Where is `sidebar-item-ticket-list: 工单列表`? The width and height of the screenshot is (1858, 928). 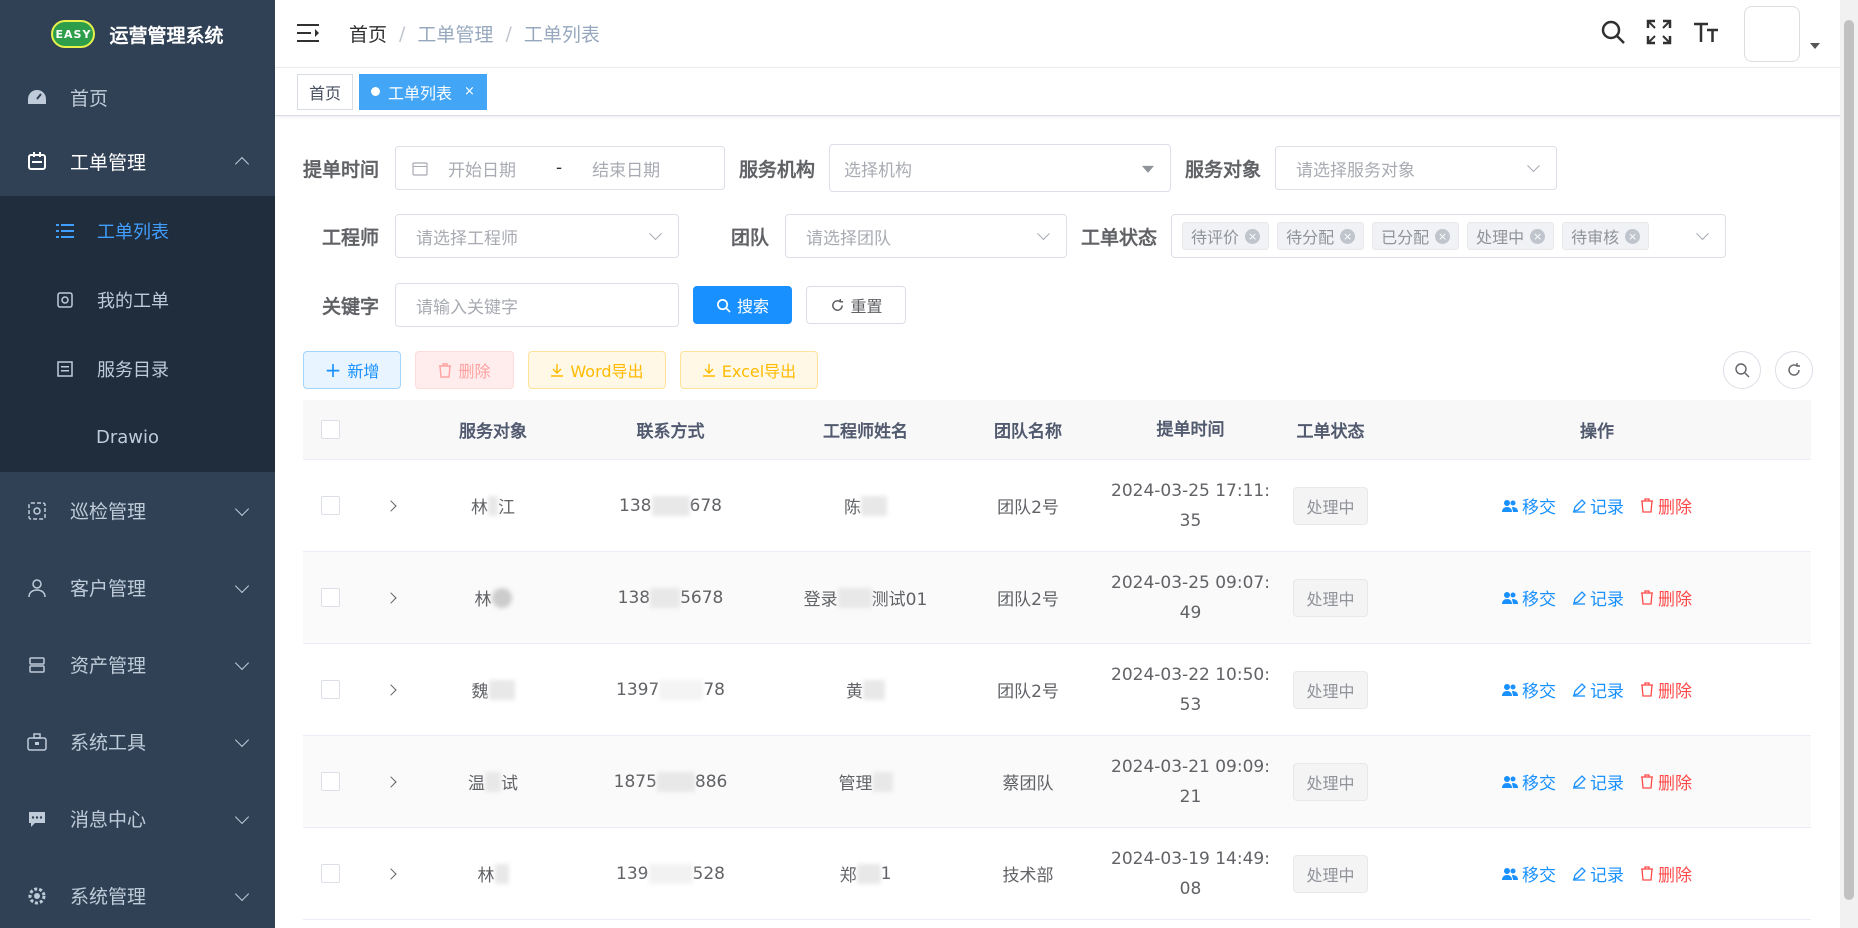
sidebar-item-ticket-list: 工单列表 is located at coordinates (137, 230).